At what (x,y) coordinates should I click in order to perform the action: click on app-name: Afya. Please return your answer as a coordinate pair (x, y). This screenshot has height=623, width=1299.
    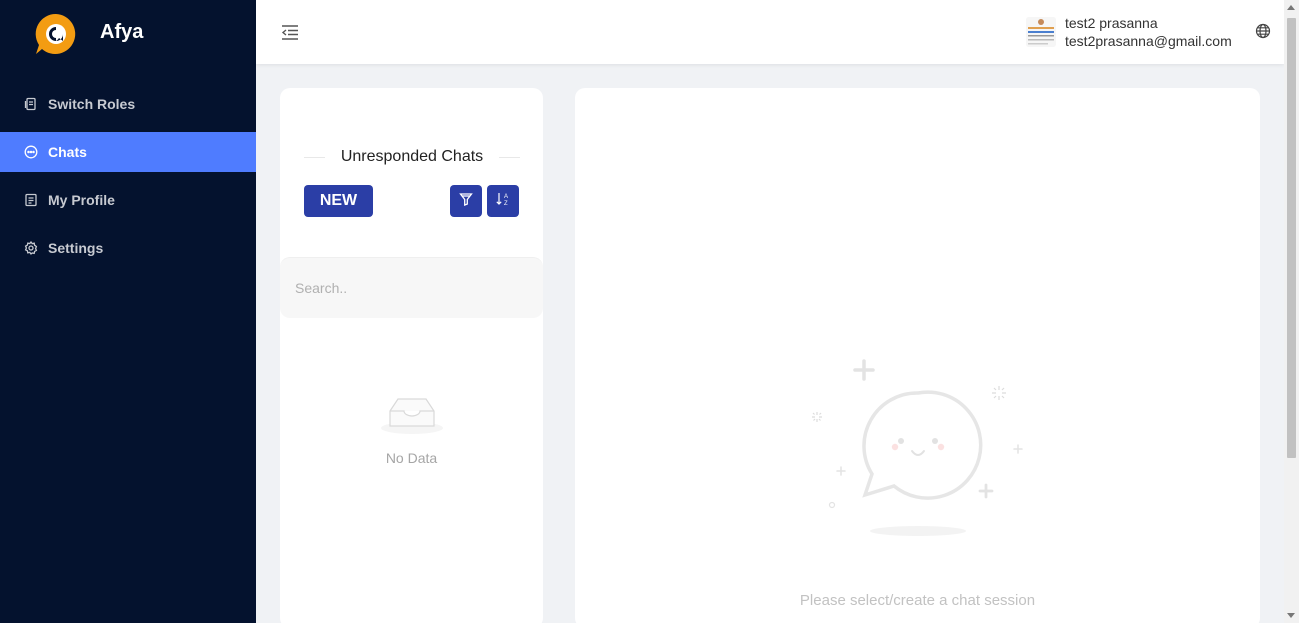
    Looking at the image, I should click on (122, 32).